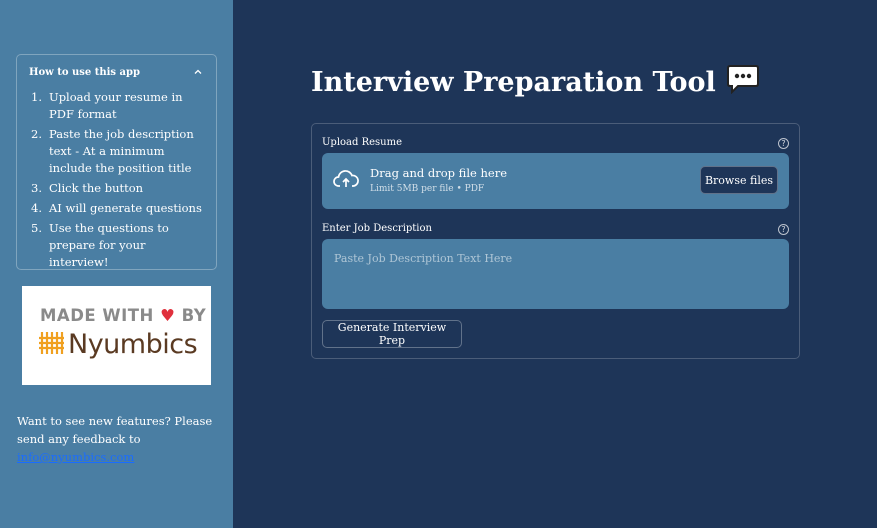 The width and height of the screenshot is (877, 528). I want to click on badge-tagline: MADE WITH ♥ BY, so click(123, 315).